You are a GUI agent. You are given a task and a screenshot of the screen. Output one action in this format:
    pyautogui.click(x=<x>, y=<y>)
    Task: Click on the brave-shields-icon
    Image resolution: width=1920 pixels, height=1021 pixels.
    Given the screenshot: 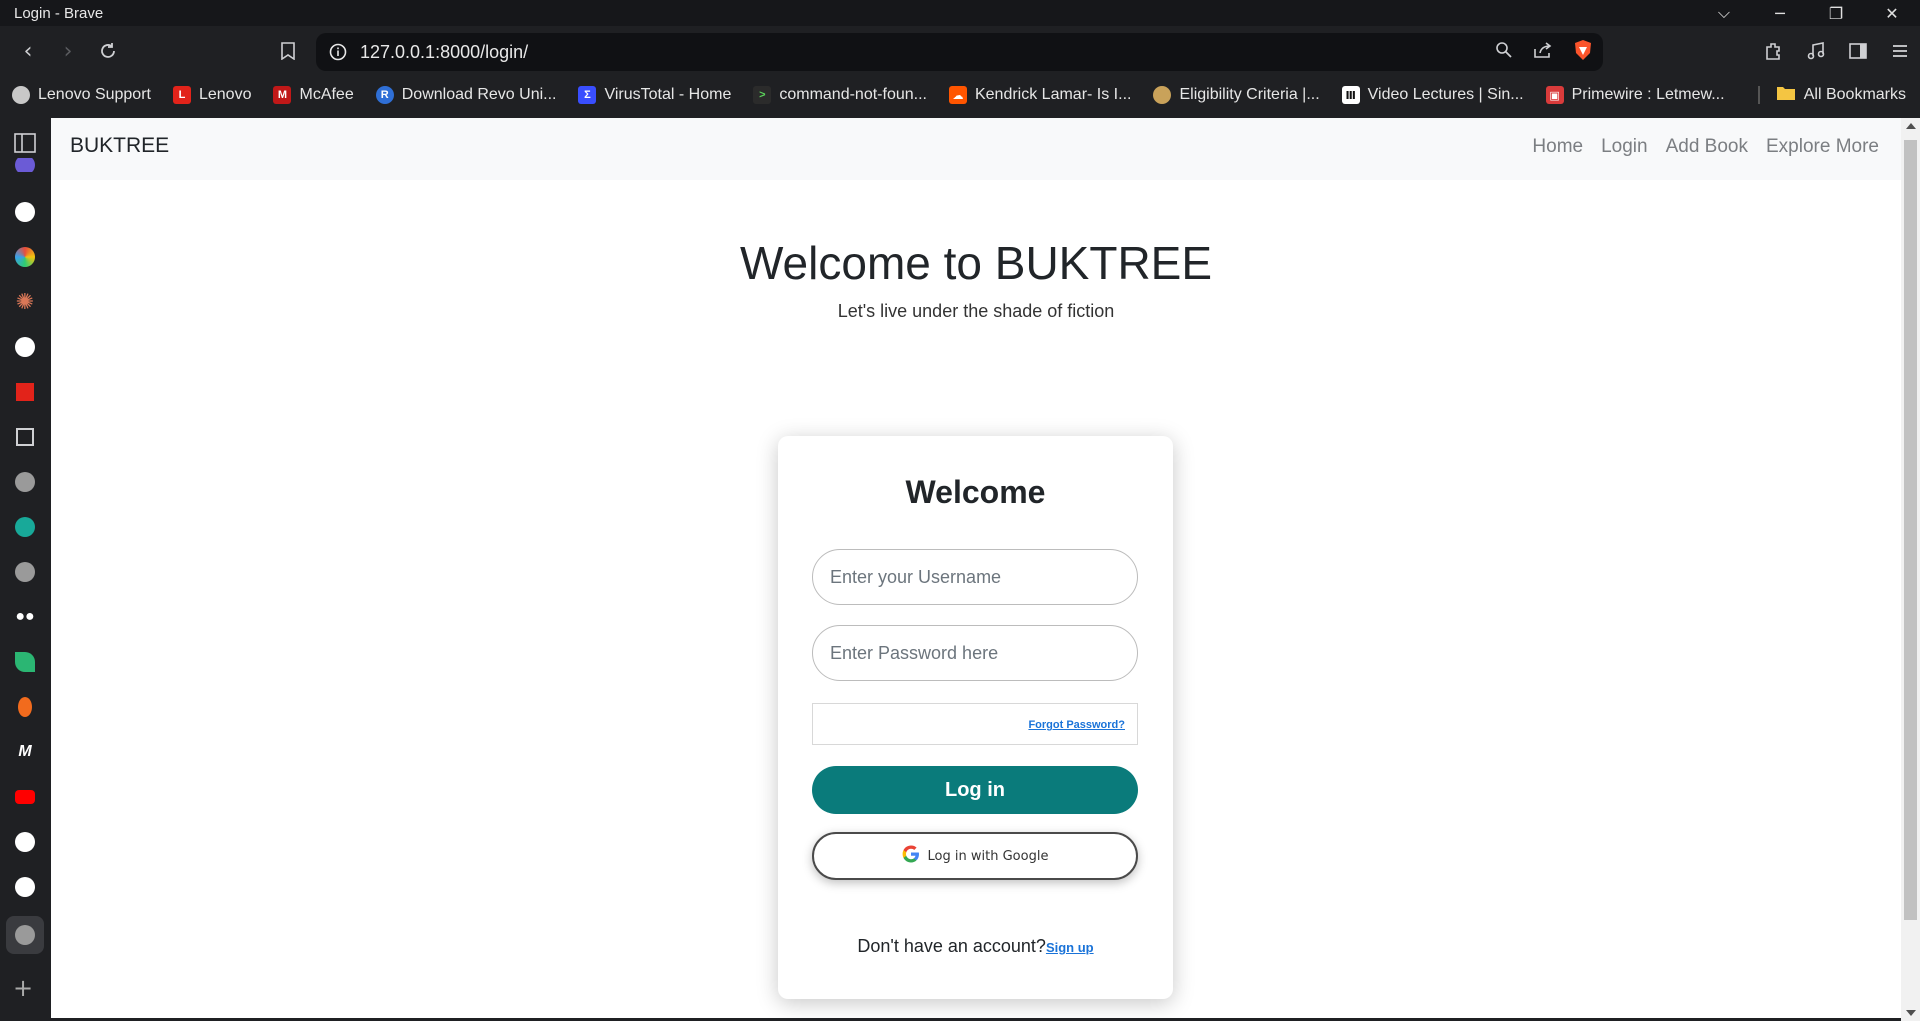 What is the action you would take?
    pyautogui.click(x=1583, y=52)
    